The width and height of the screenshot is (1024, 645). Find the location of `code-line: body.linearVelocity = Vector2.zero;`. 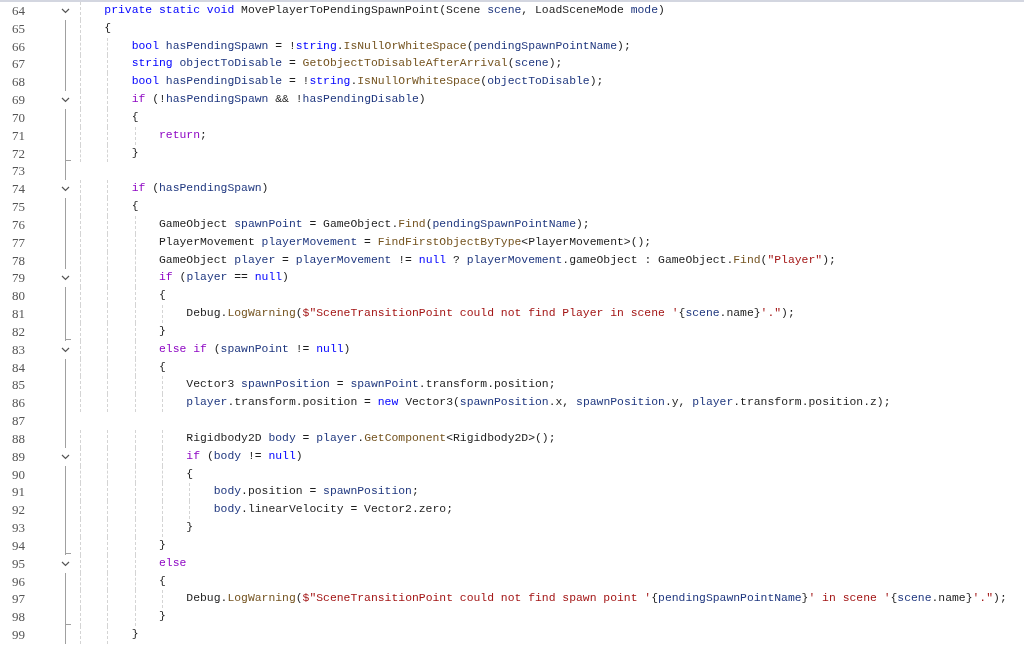

code-line: body.linearVelocity = Vector2.zero; is located at coordinates (332, 509).